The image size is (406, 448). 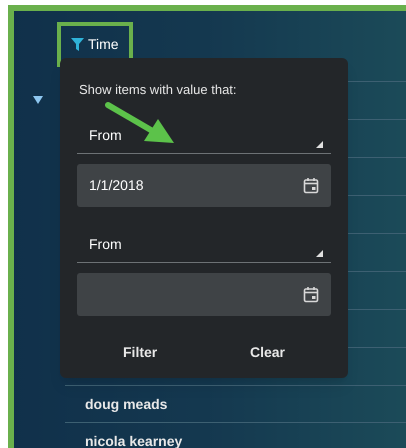 What do you see at coordinates (158, 90) in the screenshot?
I see `filter-prompt: Show items with value that:` at bounding box center [158, 90].